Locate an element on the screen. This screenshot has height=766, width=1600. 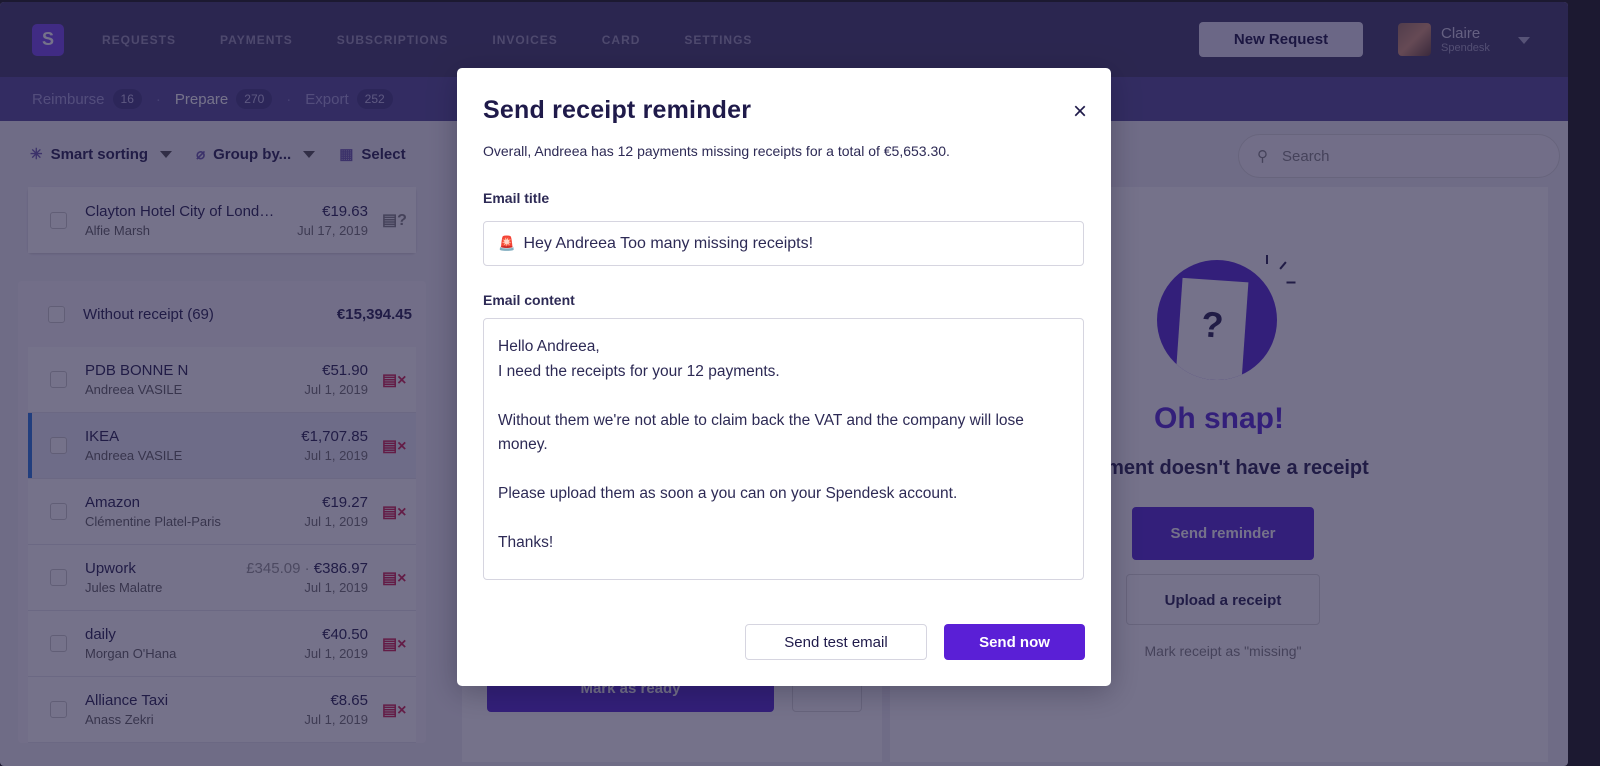
tab-export: Export 252 is located at coordinates (349, 99).